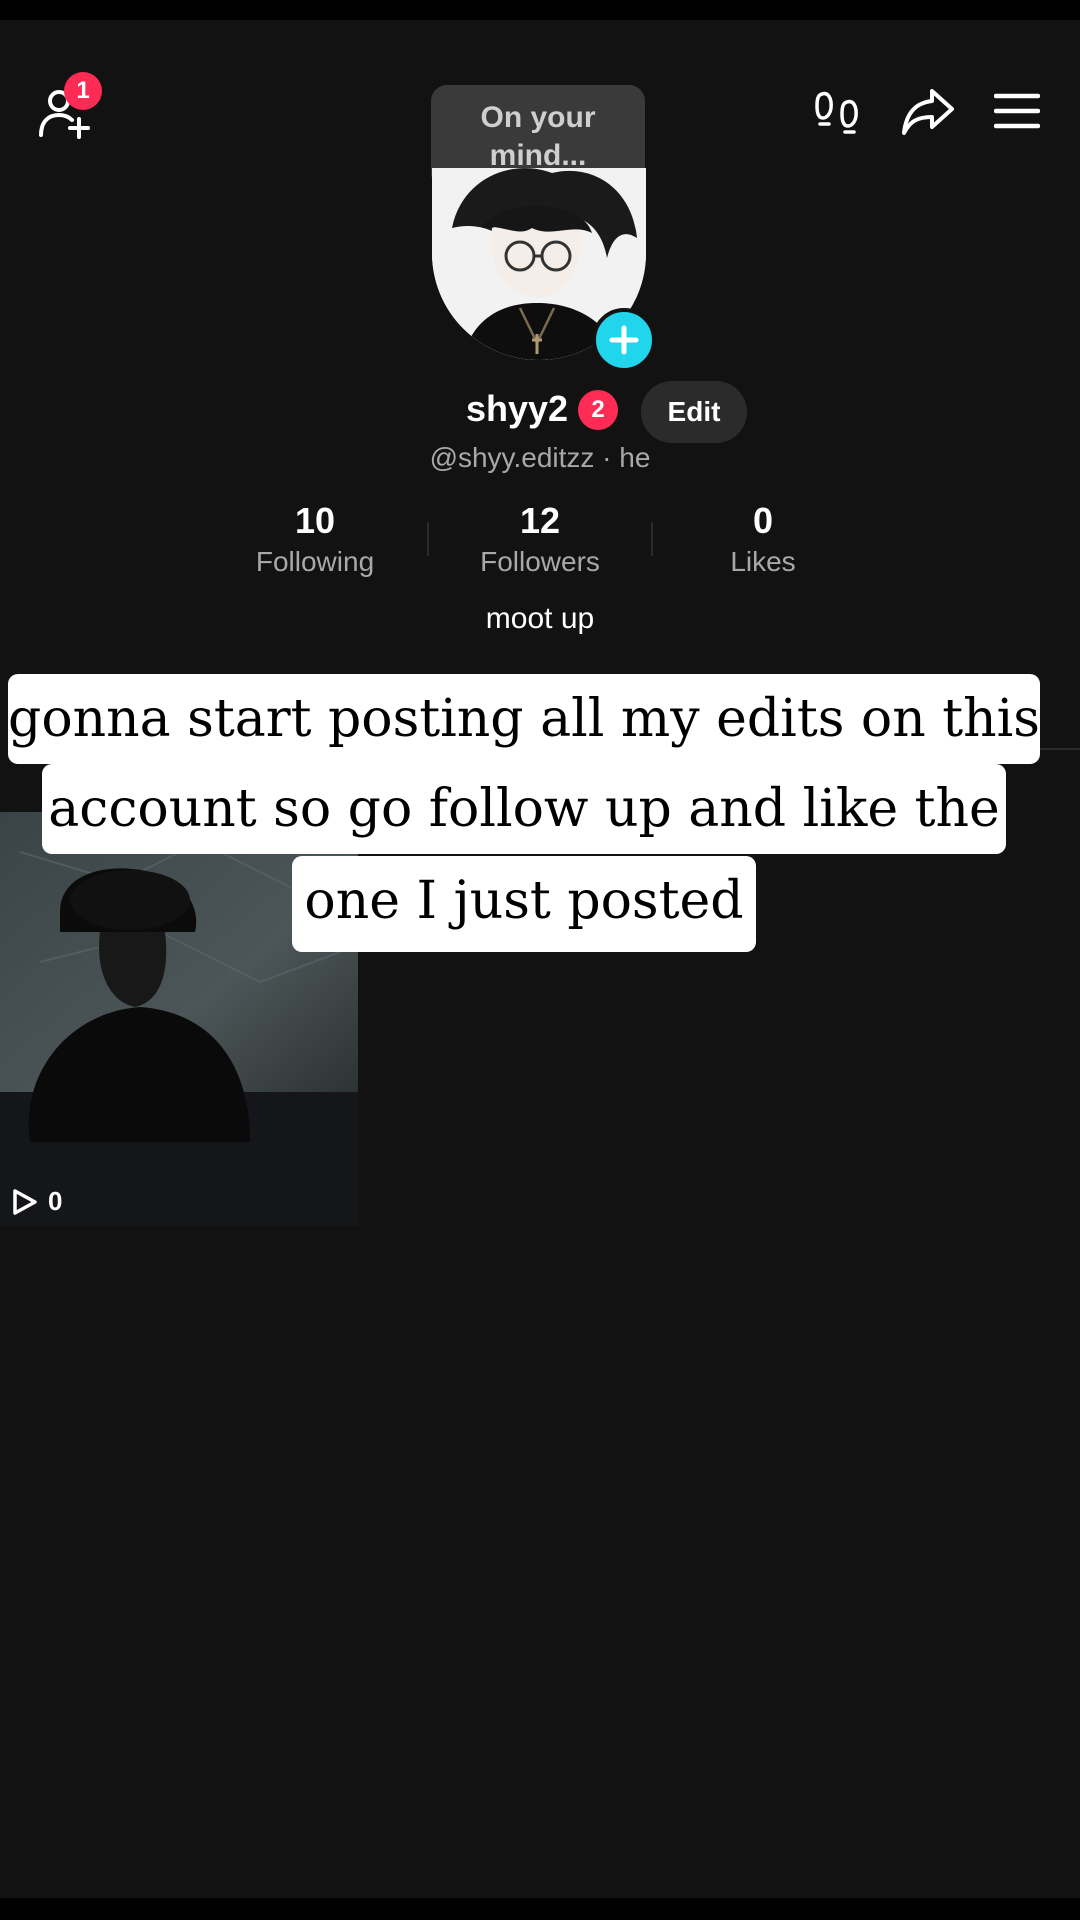  What do you see at coordinates (315, 561) in the screenshot?
I see `following-label: Following` at bounding box center [315, 561].